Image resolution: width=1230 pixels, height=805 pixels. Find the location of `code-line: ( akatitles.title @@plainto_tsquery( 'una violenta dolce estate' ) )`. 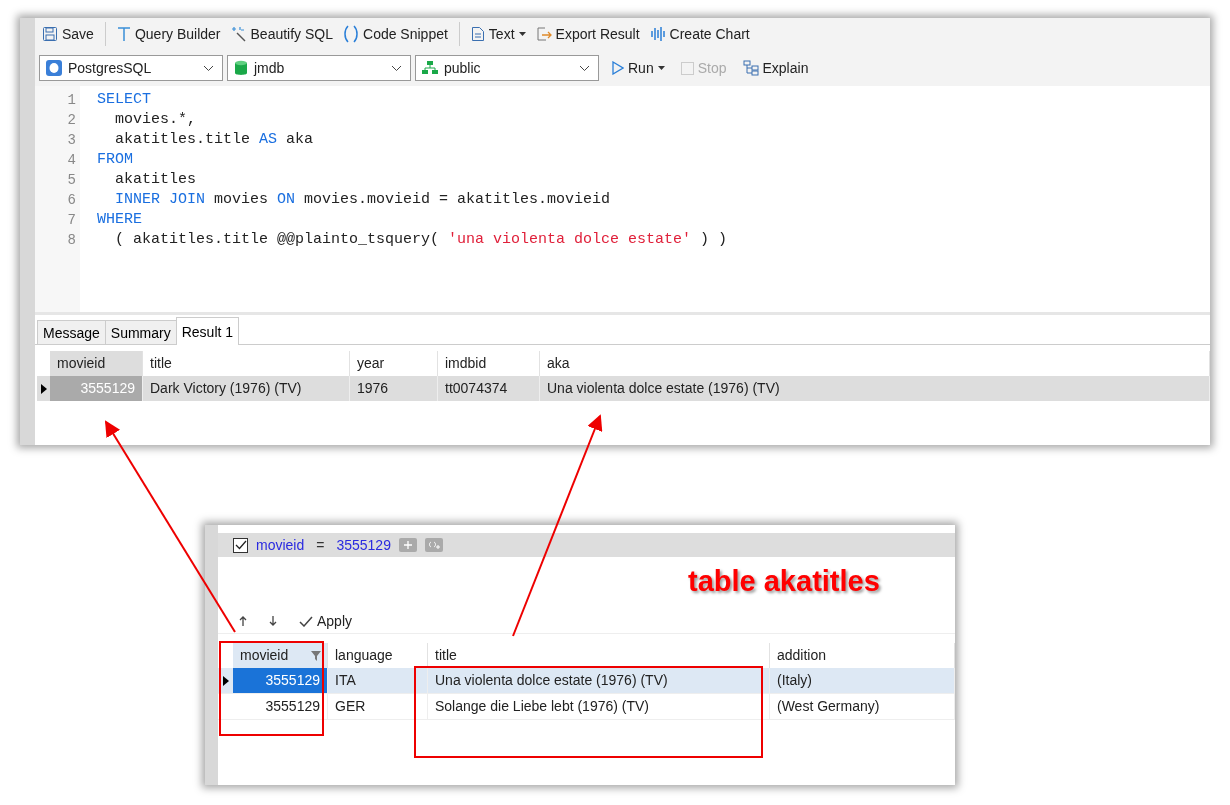

code-line: ( akatitles.title @@plainto_tsquery( 'una violenta dolce estate' ) ) is located at coordinates (421, 240).